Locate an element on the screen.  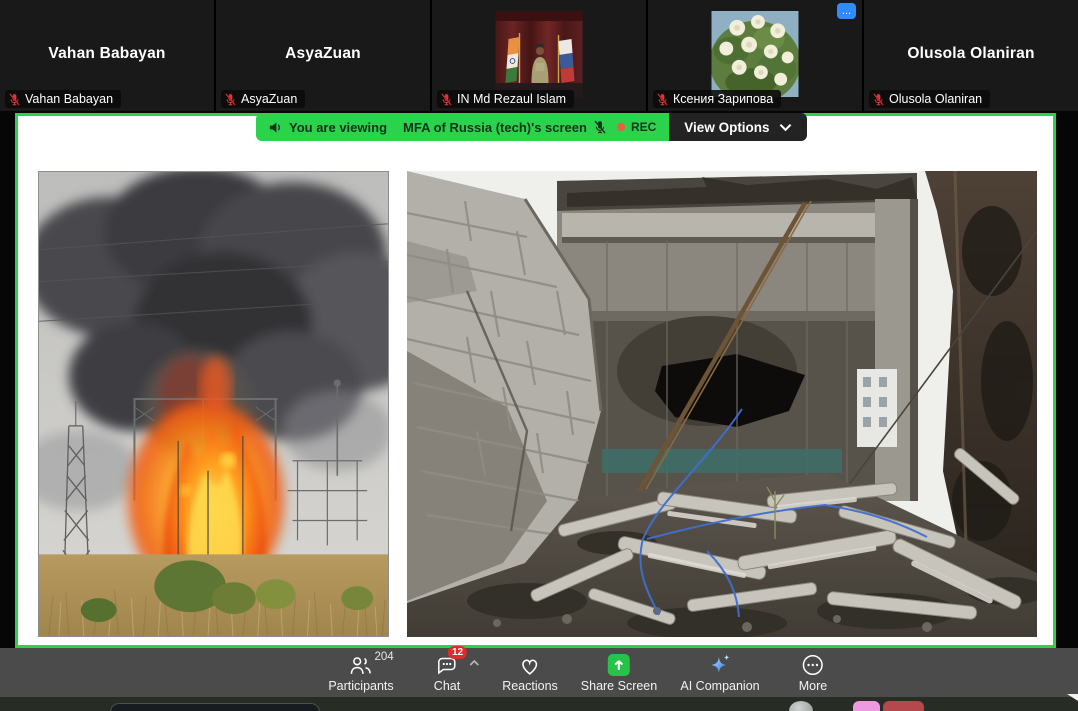
share-screen-icon is located at coordinates (619, 665).